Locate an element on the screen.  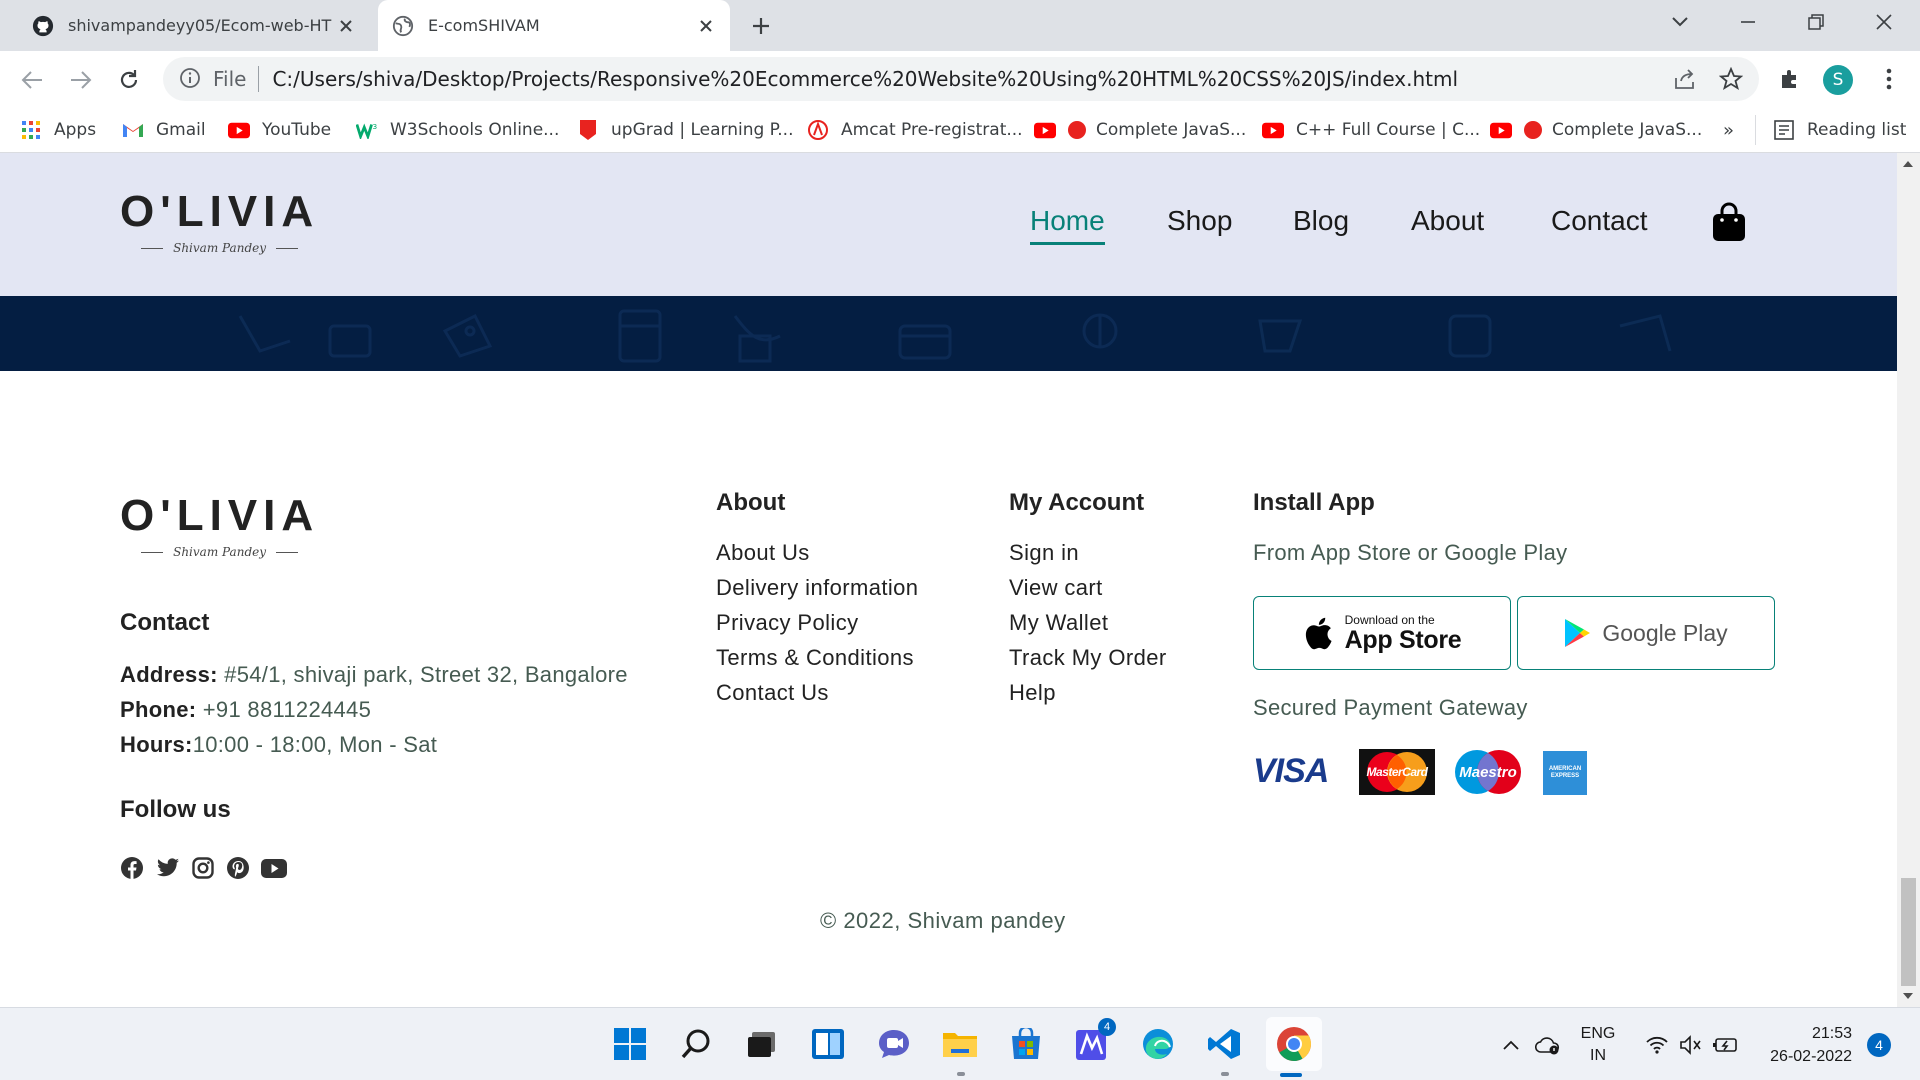
reload-button is located at coordinates (129, 80).